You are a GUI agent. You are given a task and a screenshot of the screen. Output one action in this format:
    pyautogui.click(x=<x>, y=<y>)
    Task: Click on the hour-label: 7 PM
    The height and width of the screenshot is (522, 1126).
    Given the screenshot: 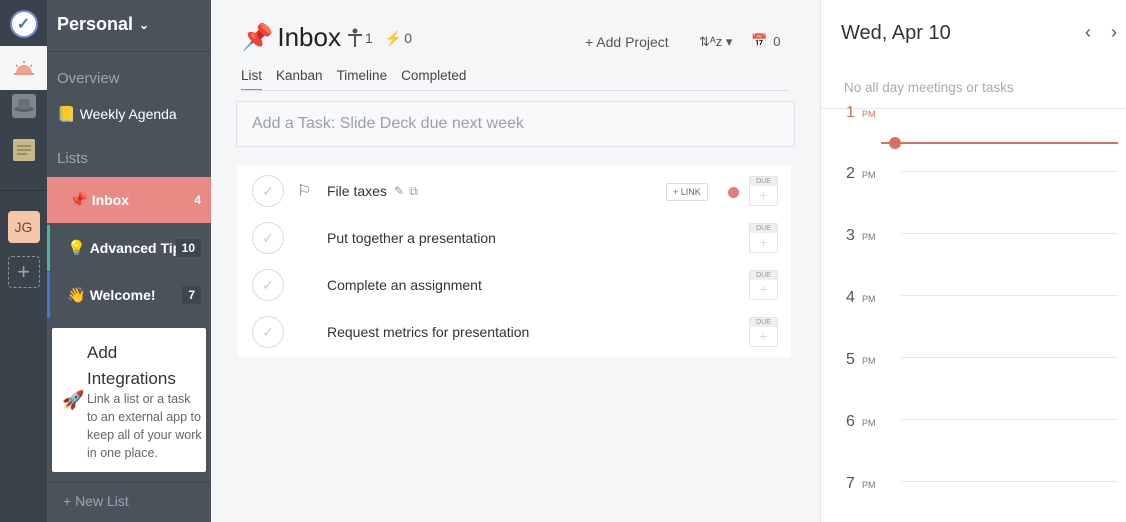 What is the action you would take?
    pyautogui.click(x=861, y=483)
    